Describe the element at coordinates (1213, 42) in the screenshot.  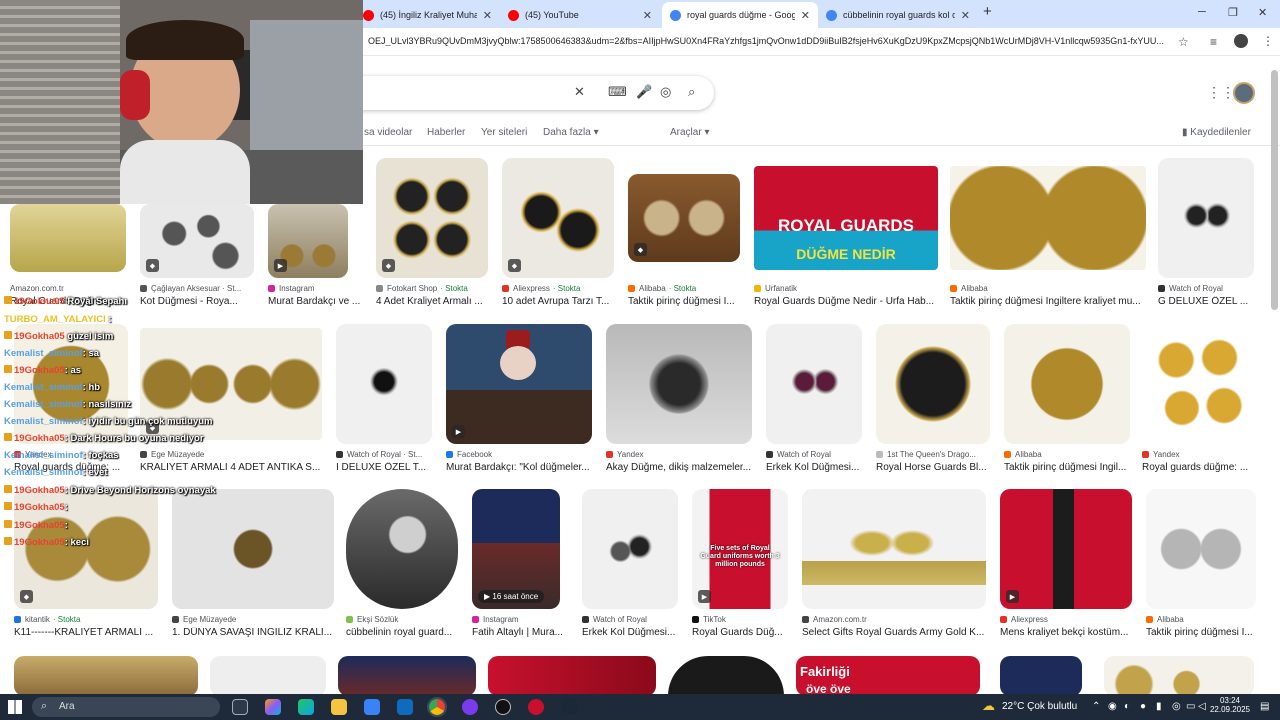
I see `playlist-icon: ≡` at that location.